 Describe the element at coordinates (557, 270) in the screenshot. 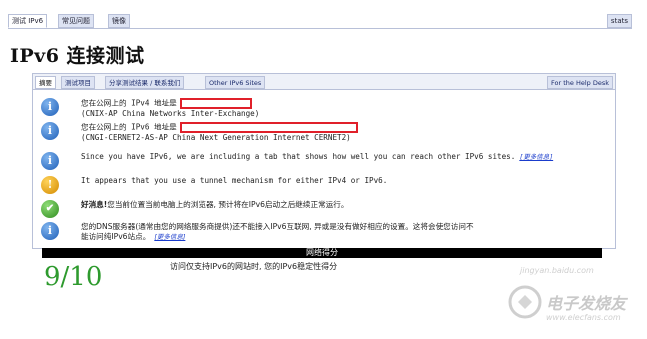

I see `watermark-site: jingyan.baidu.com` at that location.